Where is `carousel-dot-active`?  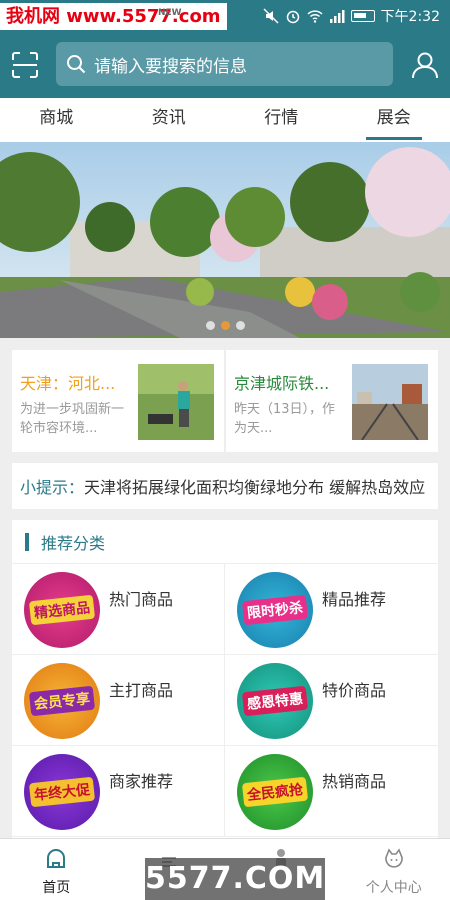 carousel-dot-active is located at coordinates (225, 325).